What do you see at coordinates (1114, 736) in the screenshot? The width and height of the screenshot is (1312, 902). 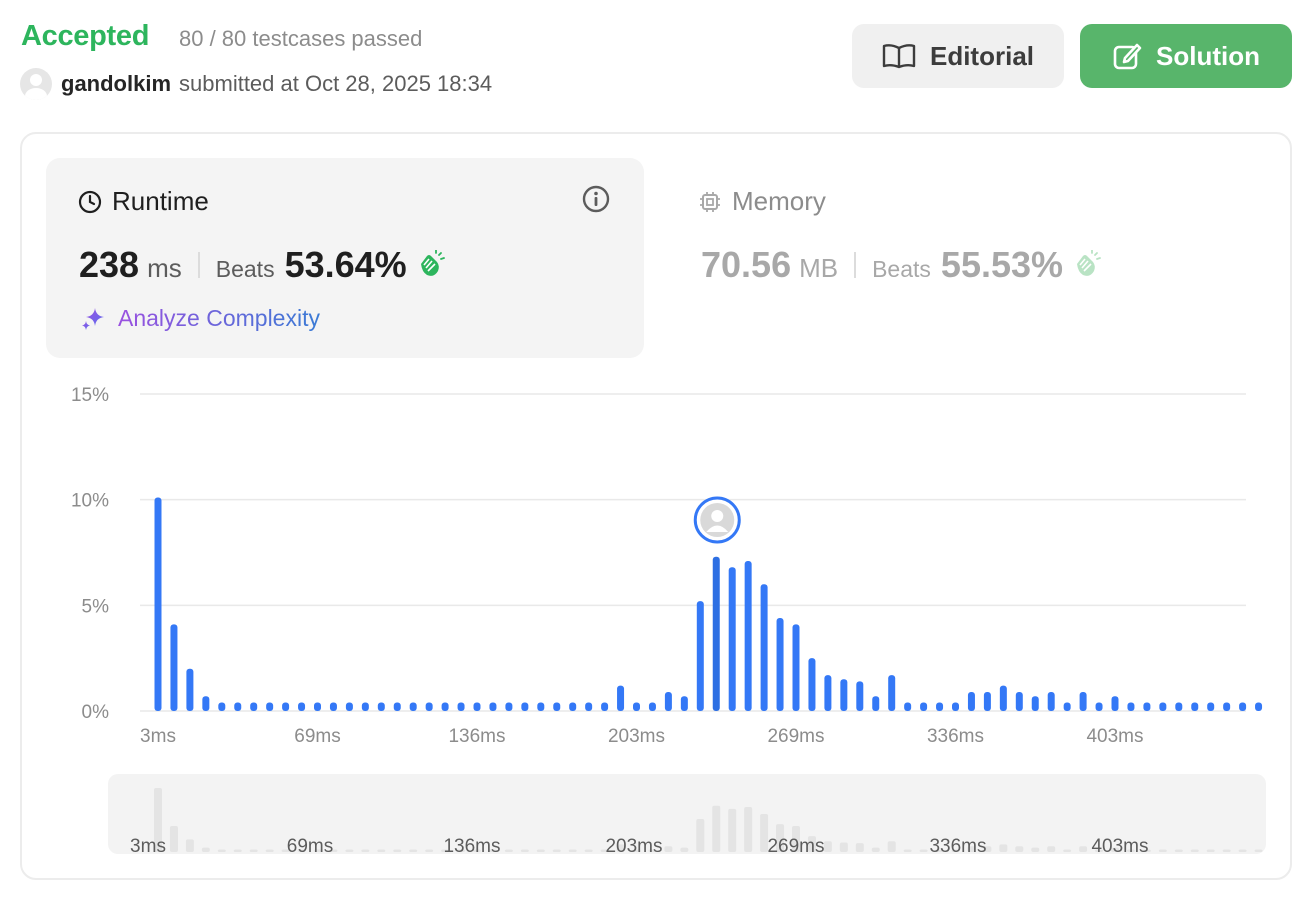 I see `x-tick-label: 403ms` at bounding box center [1114, 736].